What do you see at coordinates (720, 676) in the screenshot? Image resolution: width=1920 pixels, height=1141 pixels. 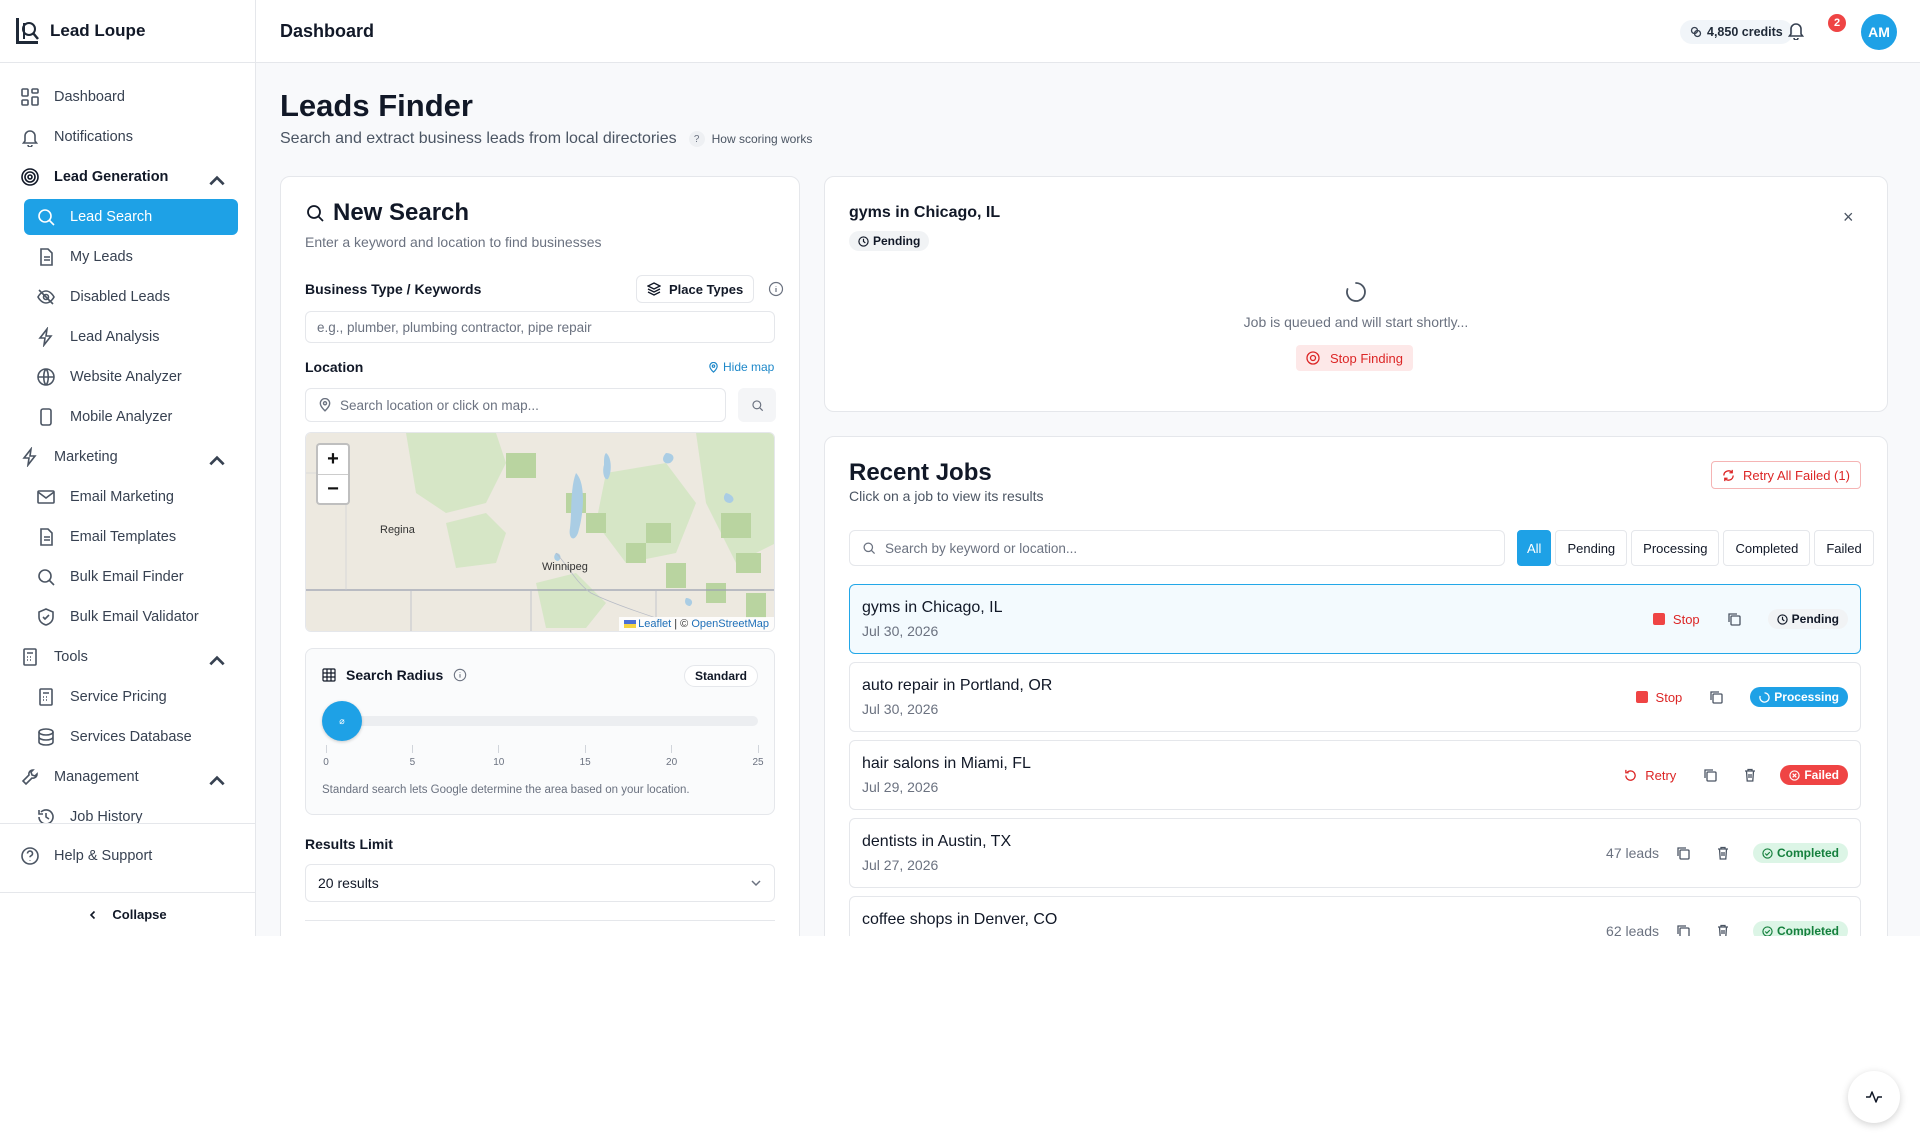 I see `radius-mode-badge: Standard` at bounding box center [720, 676].